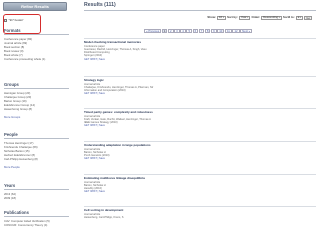 The width and height of the screenshot is (320, 240). I want to click on facet-year-item: 2009 (18), so click(10, 198).